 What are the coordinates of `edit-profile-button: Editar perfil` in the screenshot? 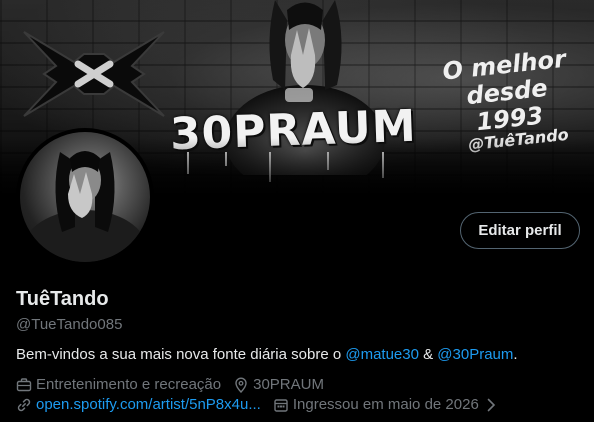 It's located at (520, 230).